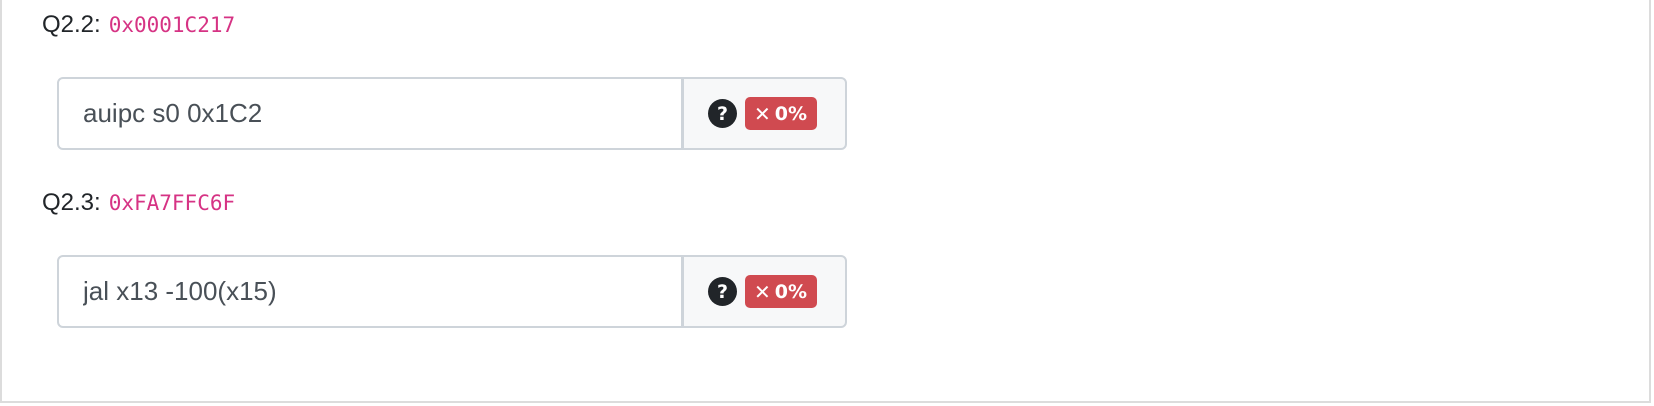  What do you see at coordinates (71, 24) in the screenshot?
I see `question-label: Q2.2:` at bounding box center [71, 24].